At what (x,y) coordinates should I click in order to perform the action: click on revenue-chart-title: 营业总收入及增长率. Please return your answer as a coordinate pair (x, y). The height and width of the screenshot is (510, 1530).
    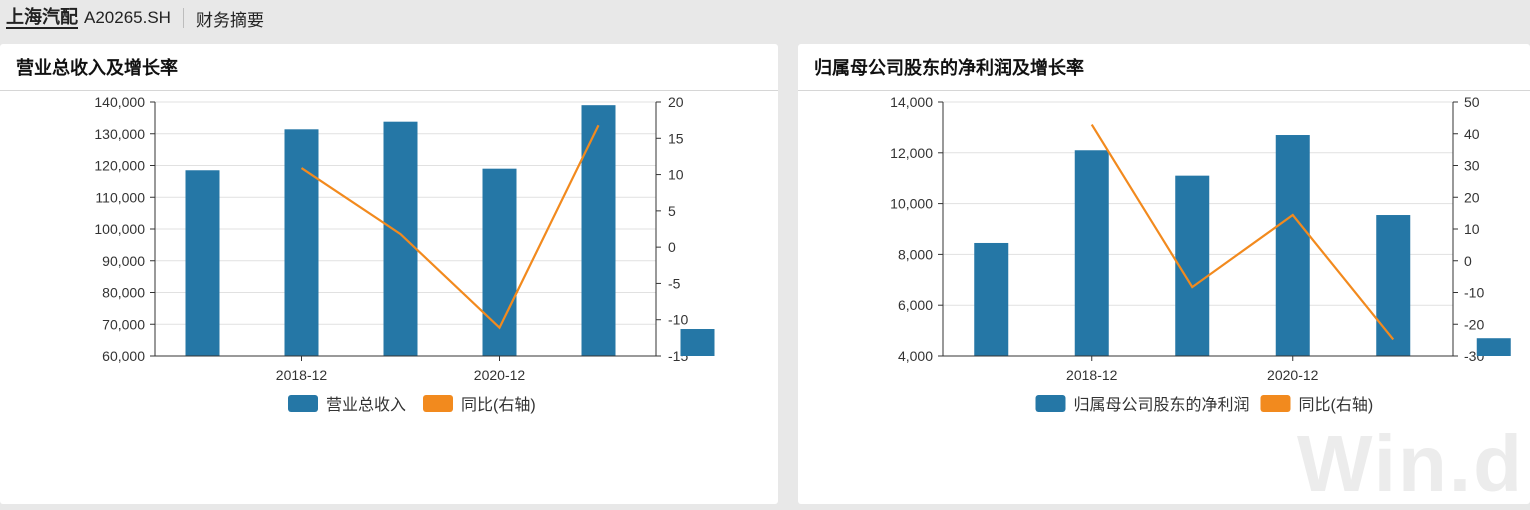
    Looking at the image, I should click on (97, 68).